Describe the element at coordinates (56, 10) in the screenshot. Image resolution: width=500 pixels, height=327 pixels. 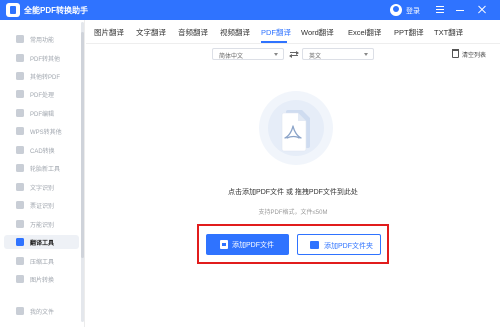
I see `app-title: 全能PDF转换助手` at that location.